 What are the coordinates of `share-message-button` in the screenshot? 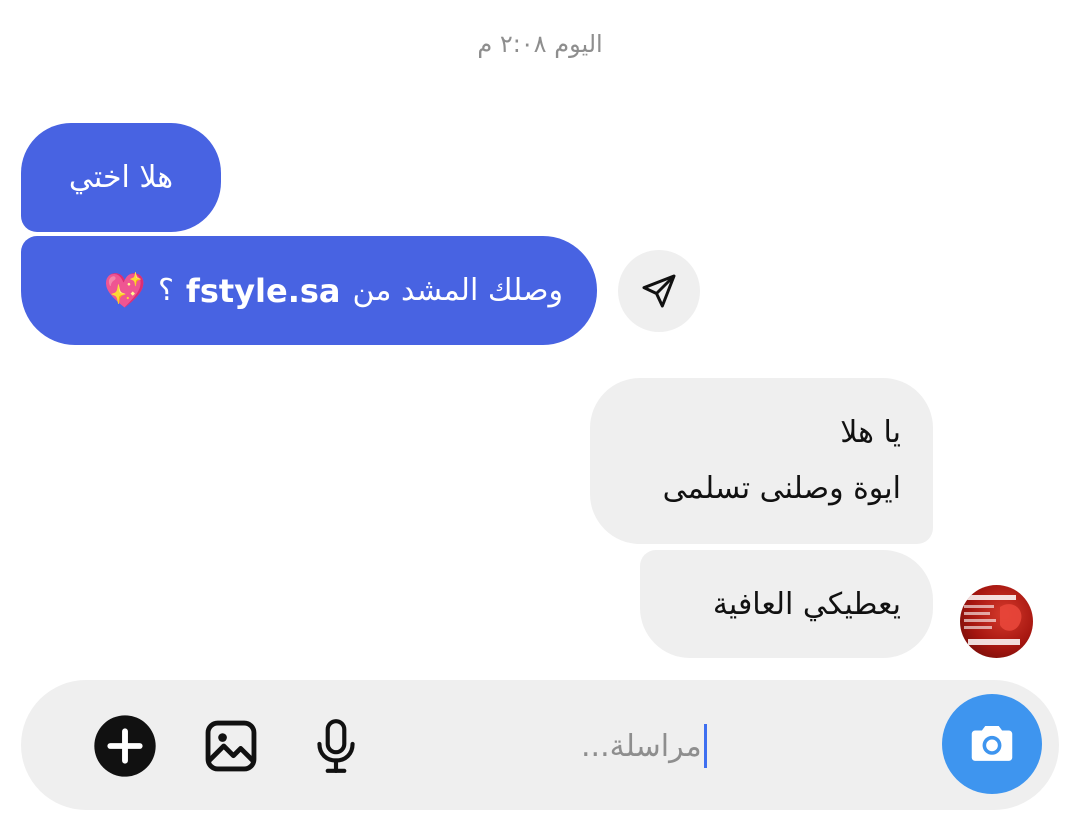 It's located at (659, 291).